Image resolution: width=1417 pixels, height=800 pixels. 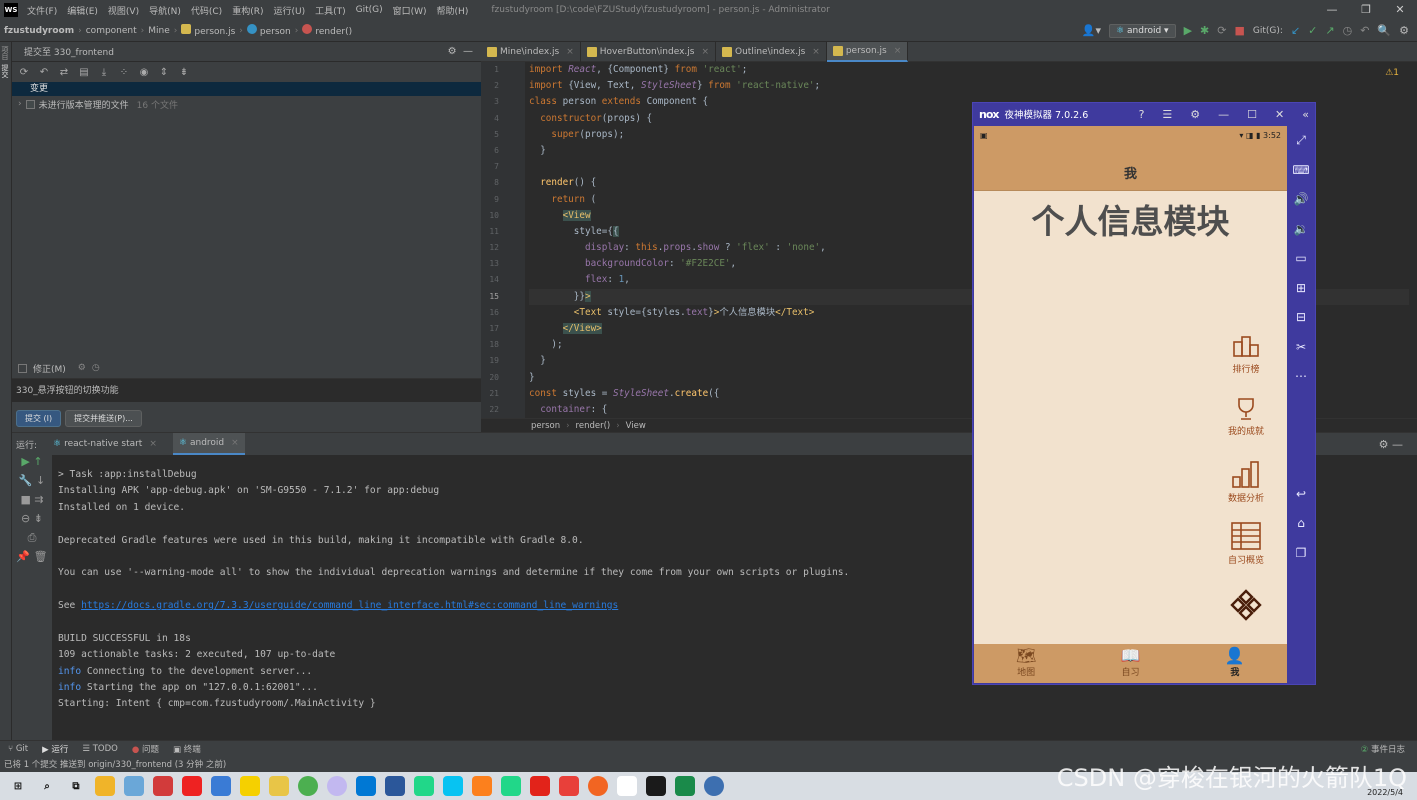 I want to click on tab-map: 🗺 地图, so click(x=1026, y=663).